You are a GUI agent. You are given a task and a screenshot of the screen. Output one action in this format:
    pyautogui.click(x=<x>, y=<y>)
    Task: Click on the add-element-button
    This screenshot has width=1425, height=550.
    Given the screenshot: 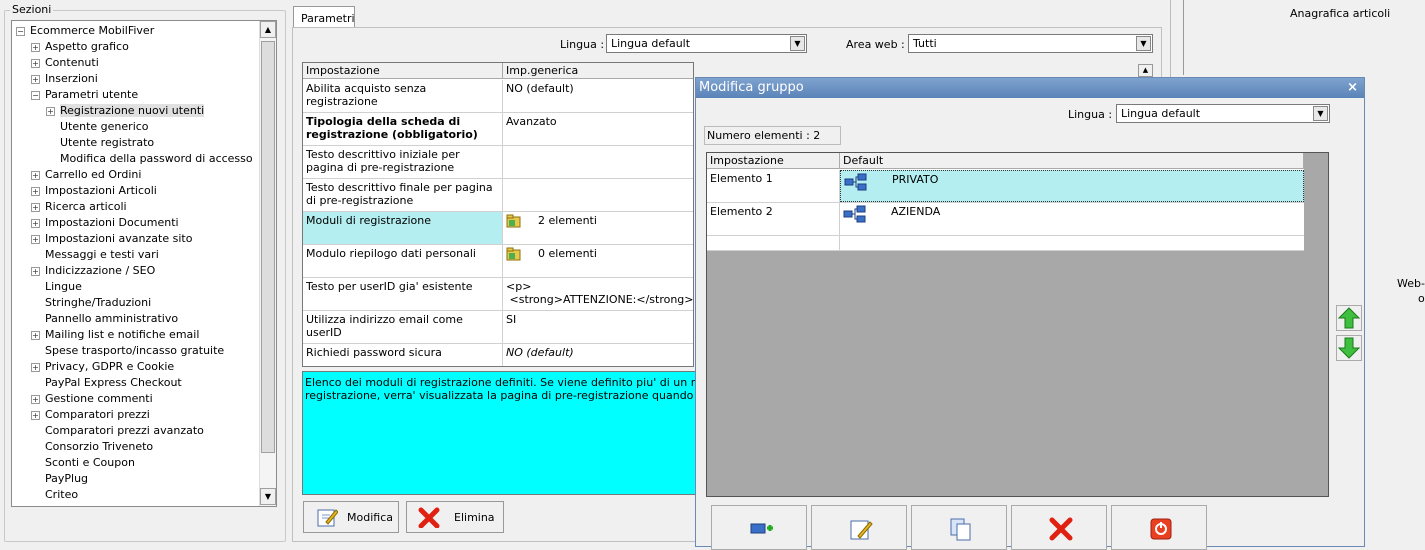 What is the action you would take?
    pyautogui.click(x=759, y=527)
    